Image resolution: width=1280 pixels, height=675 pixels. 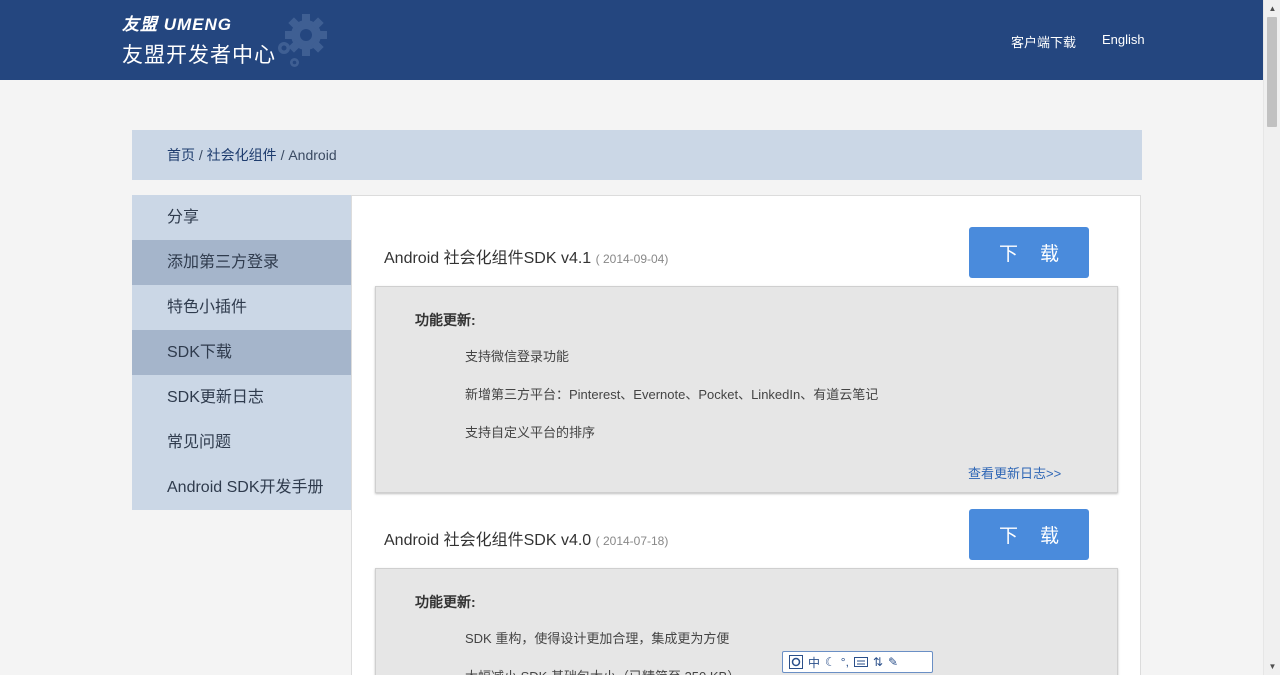 I want to click on sidebar-item-share: 分享, so click(x=241, y=217).